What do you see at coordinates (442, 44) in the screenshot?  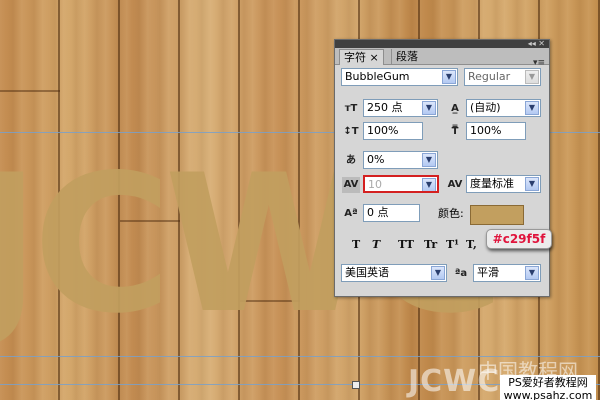 I see `panel-titlebar: ◂◂ ✕` at bounding box center [442, 44].